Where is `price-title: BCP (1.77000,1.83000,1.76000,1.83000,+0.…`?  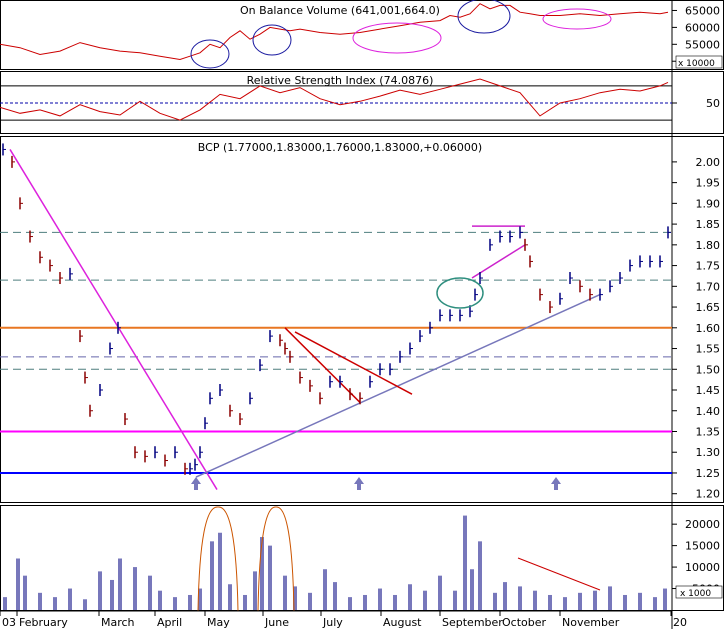 price-title: BCP (1.77000,1.83000,1.76000,1.83000,+0.… is located at coordinates (340, 147).